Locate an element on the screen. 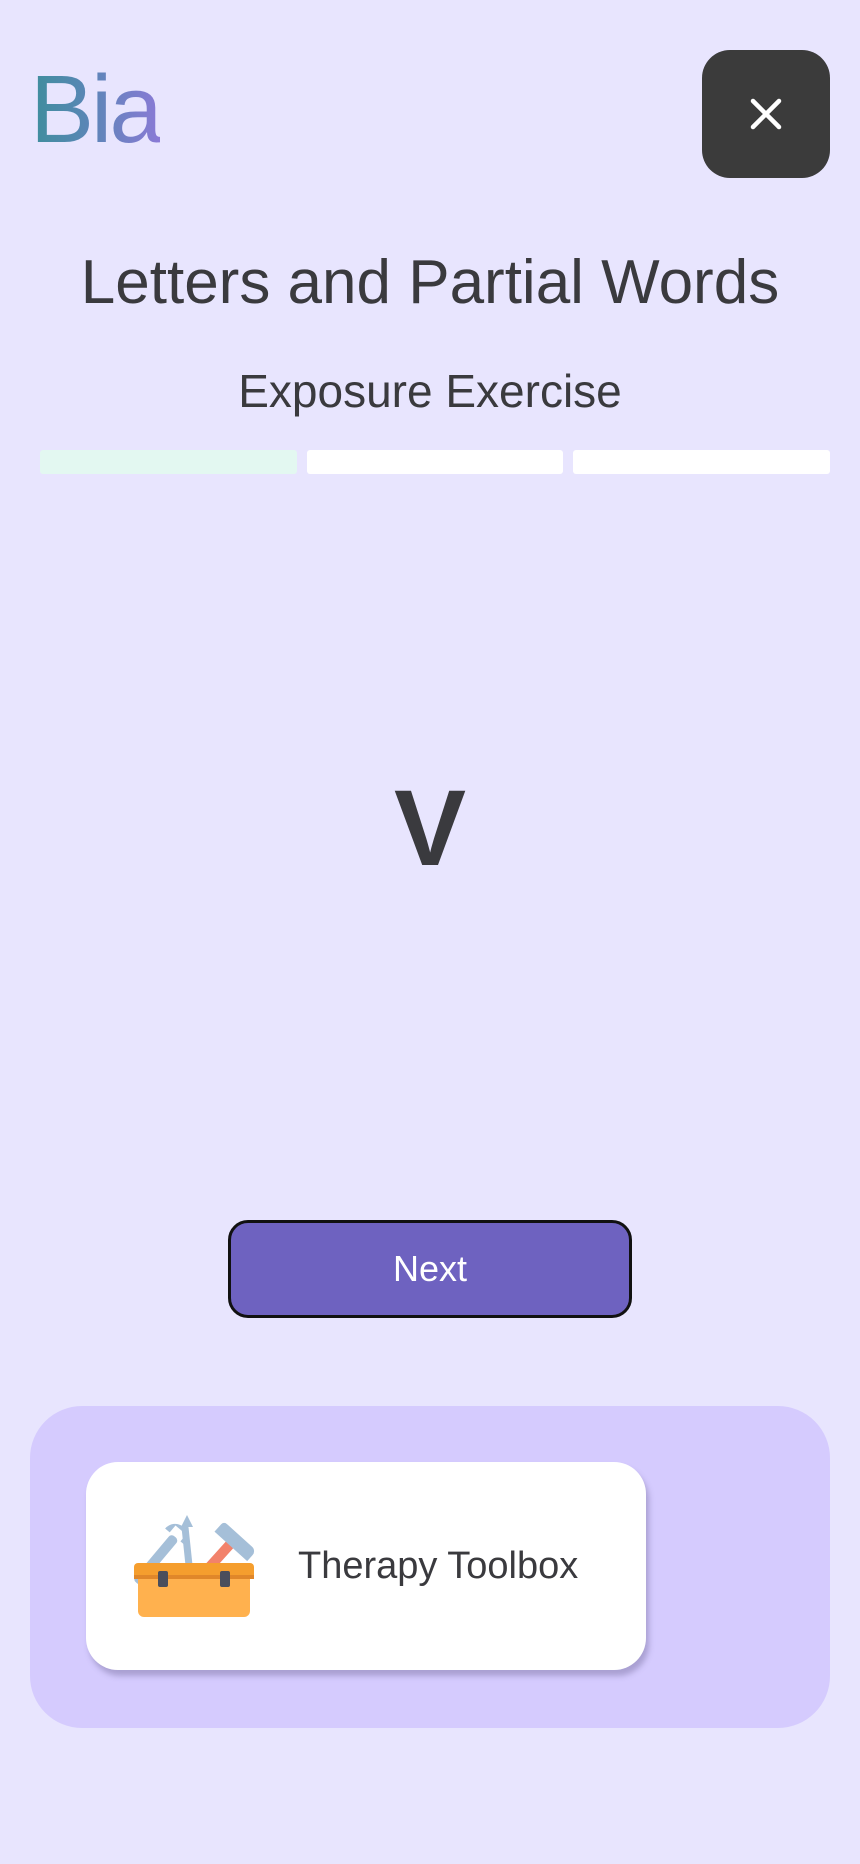 Image resolution: width=860 pixels, height=1864 pixels. progress-bar is located at coordinates (435, 462).